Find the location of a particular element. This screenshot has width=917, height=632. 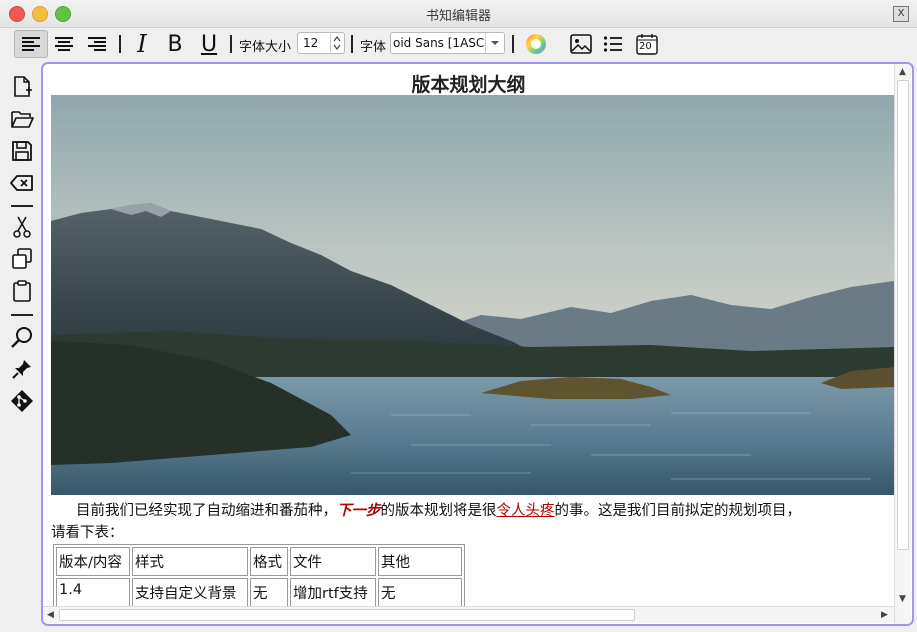

align-left-icon is located at coordinates (31, 44).